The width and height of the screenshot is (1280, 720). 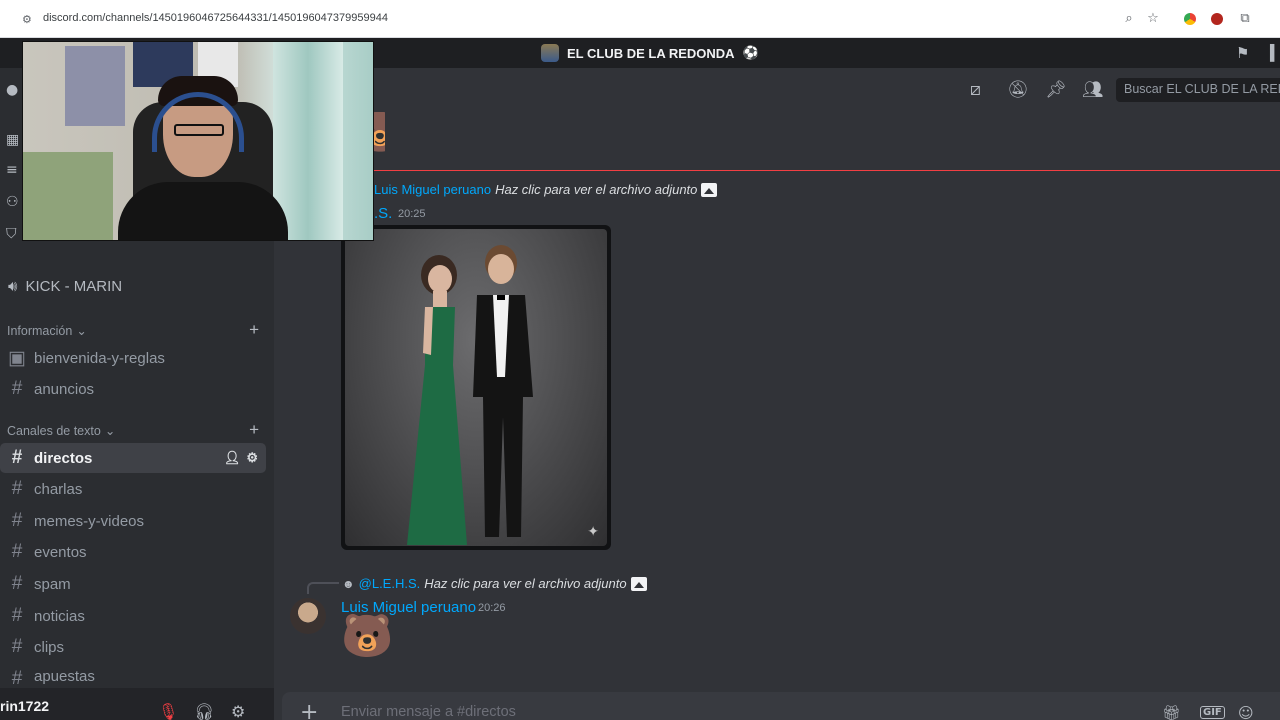 I want to click on reply-spine, so click(x=323, y=588).